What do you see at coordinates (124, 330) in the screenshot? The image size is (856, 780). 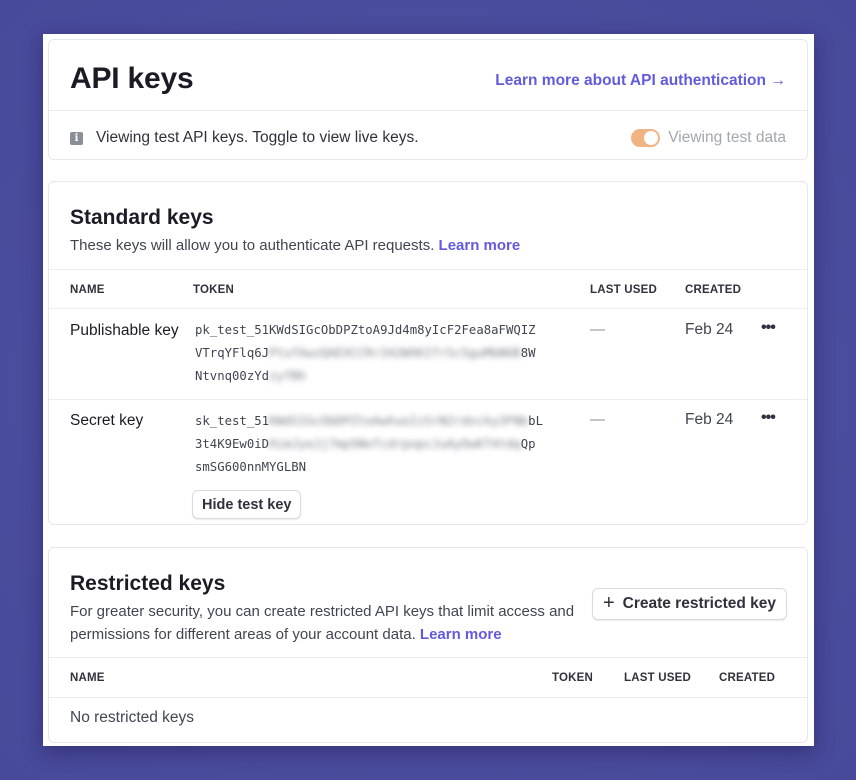 I see `key-name: Publishable key` at bounding box center [124, 330].